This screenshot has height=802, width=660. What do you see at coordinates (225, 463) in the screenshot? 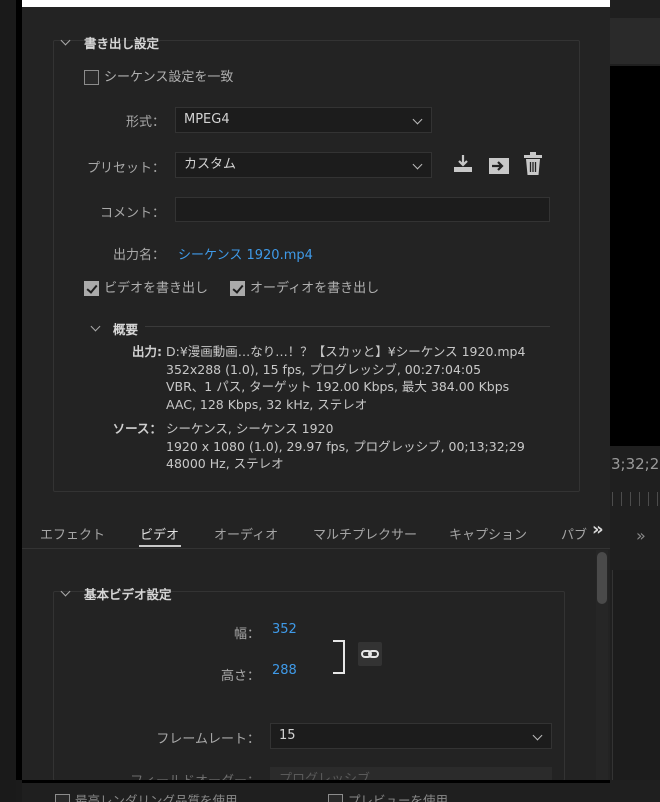
I see `summary-source-line: 48000 Hz, ステレオ` at bounding box center [225, 463].